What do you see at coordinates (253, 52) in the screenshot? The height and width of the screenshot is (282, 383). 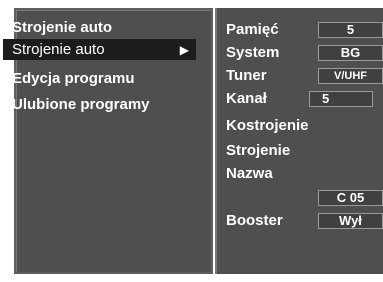 I see `param-label-system: System` at bounding box center [253, 52].